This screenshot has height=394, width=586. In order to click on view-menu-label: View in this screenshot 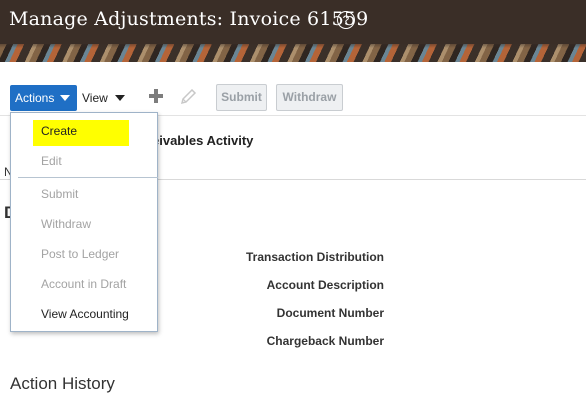, I will do `click(95, 98)`.